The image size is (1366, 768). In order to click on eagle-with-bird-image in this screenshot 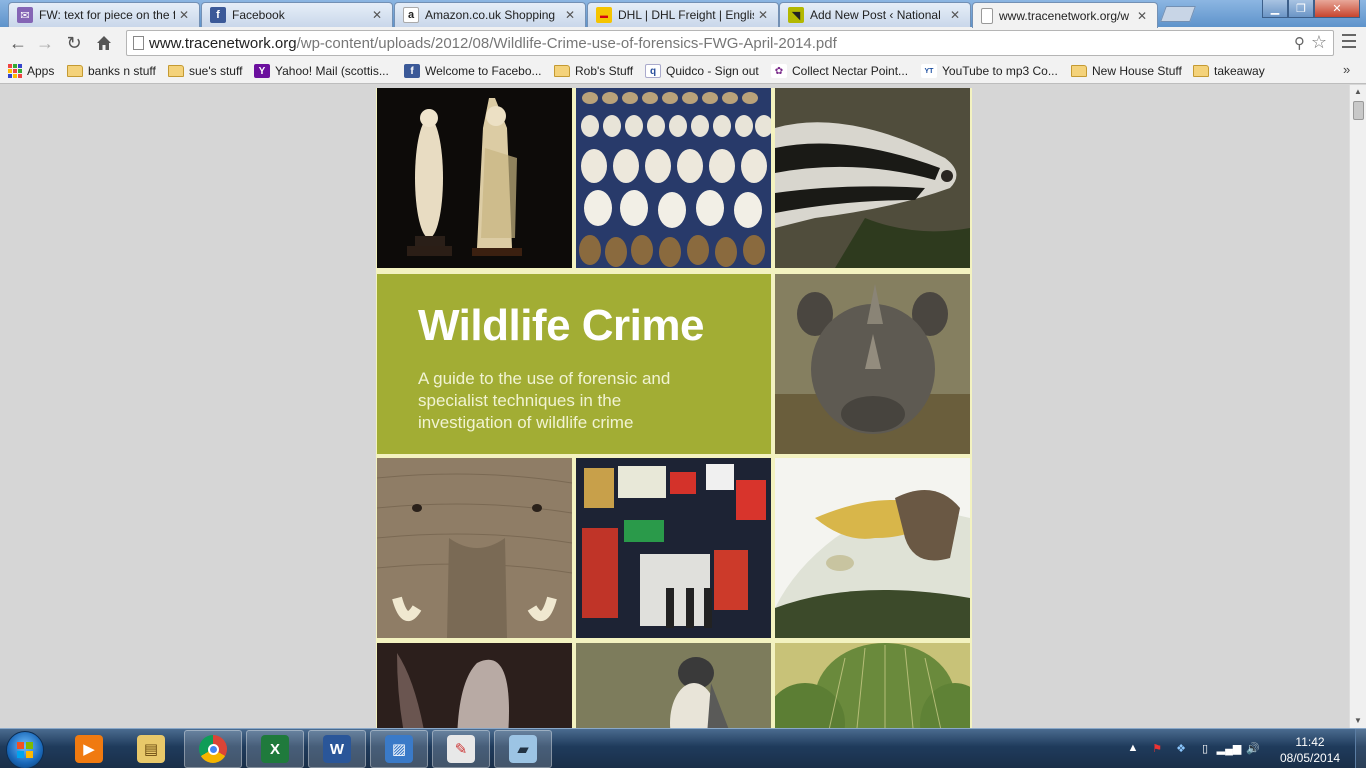, I will do `click(872, 548)`.